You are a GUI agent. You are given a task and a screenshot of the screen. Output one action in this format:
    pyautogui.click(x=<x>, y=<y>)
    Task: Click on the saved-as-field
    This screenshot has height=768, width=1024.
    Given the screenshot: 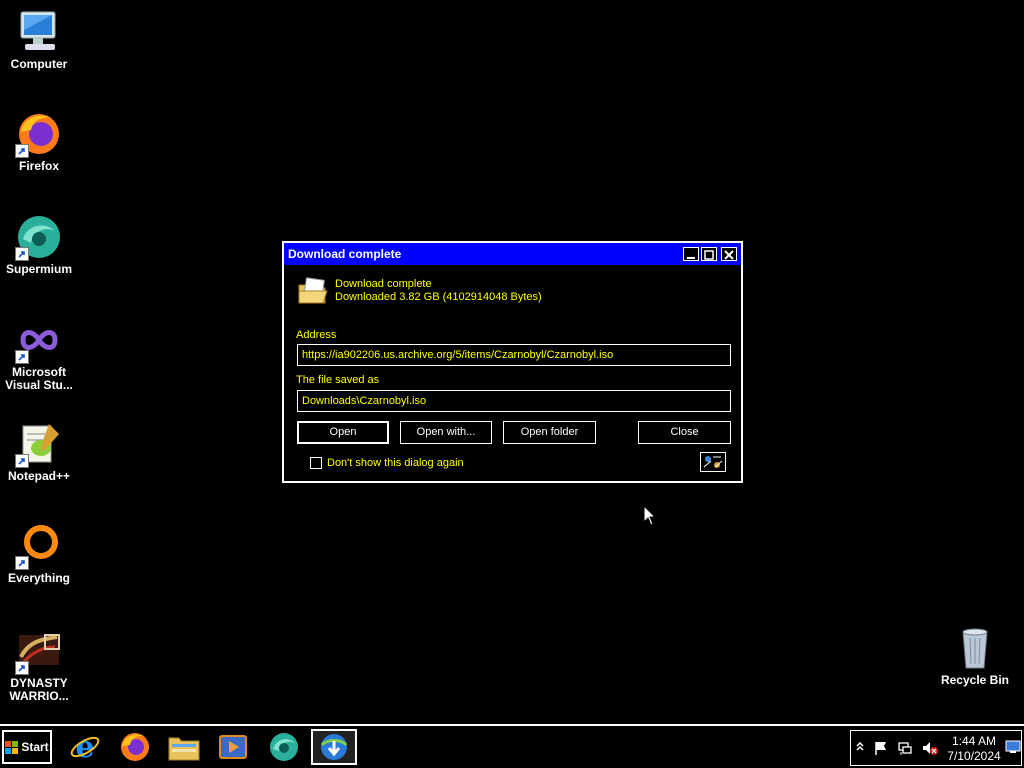 What is the action you would take?
    pyautogui.click(x=514, y=401)
    